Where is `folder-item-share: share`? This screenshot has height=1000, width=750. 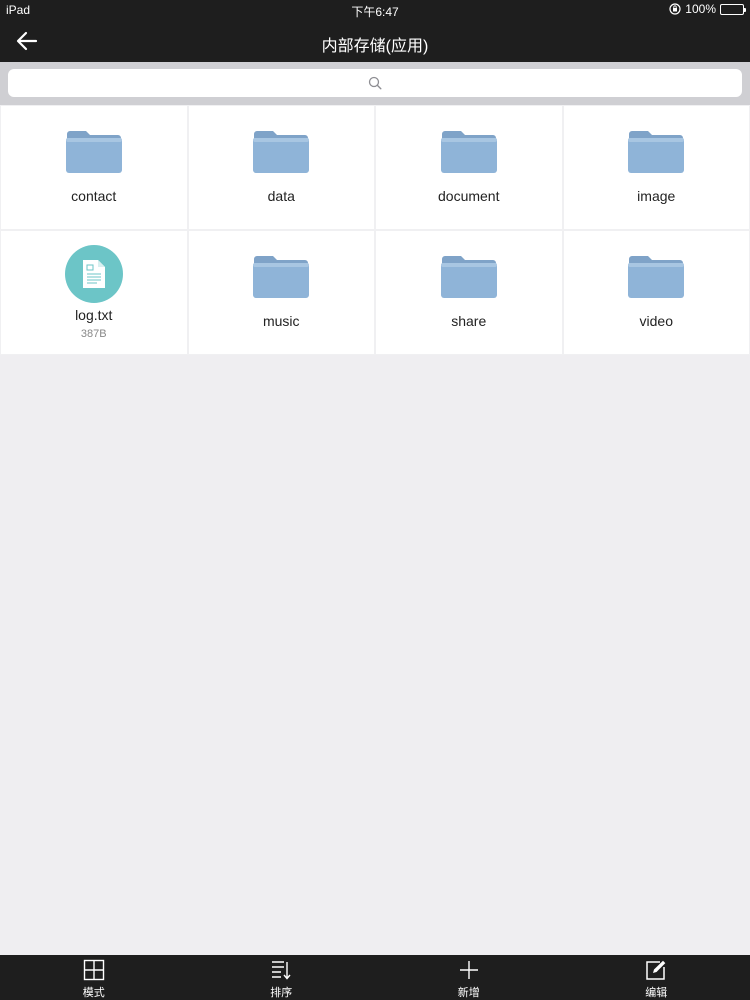
folder-item-share: share is located at coordinates (469, 292).